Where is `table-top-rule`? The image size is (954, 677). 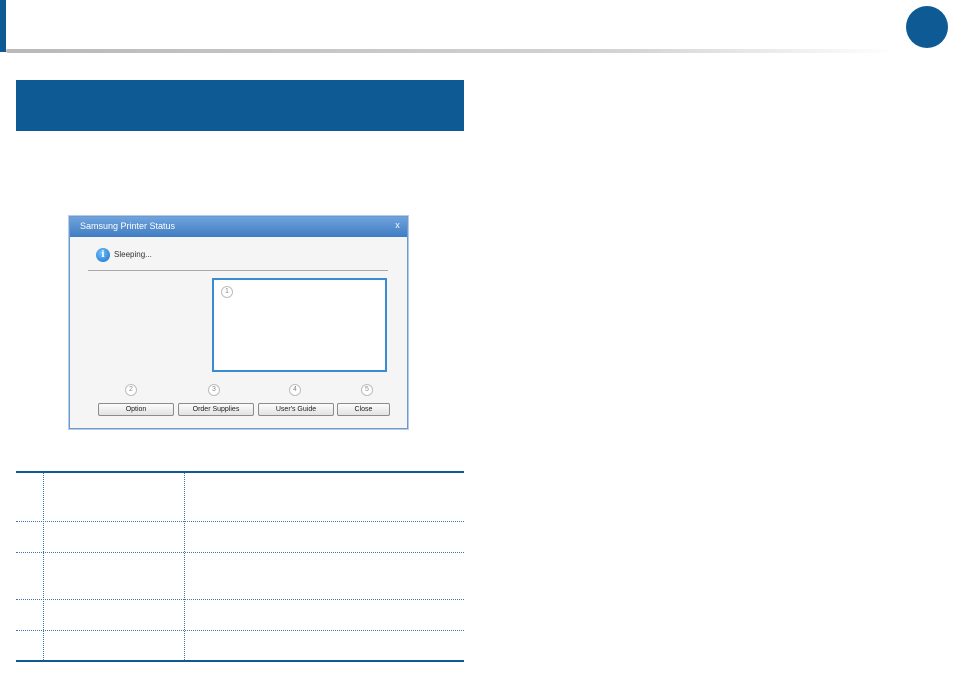
table-top-rule is located at coordinates (240, 472).